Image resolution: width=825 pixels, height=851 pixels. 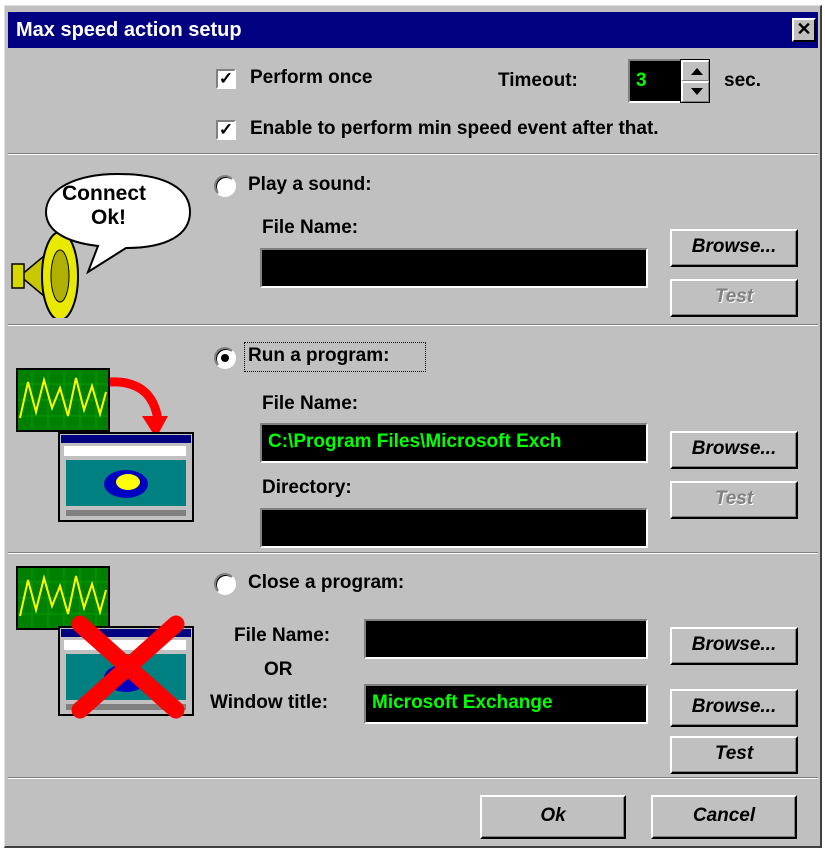 I want to click on radio-dot, so click(x=225, y=358).